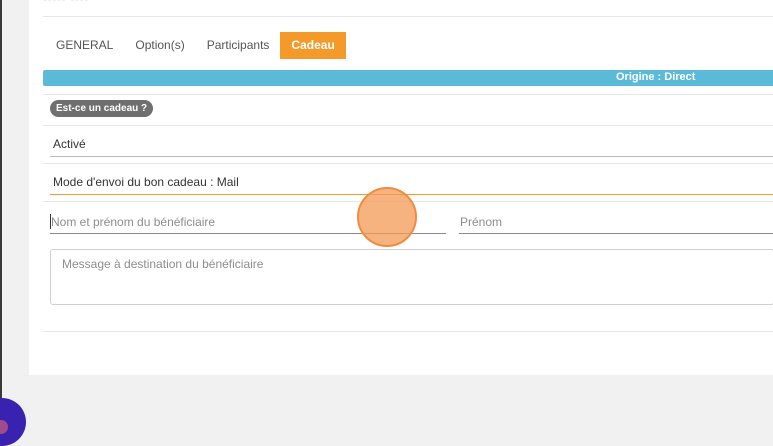 This screenshot has height=446, width=773. What do you see at coordinates (69, 144) in the screenshot?
I see `gift-status-value: Activé` at bounding box center [69, 144].